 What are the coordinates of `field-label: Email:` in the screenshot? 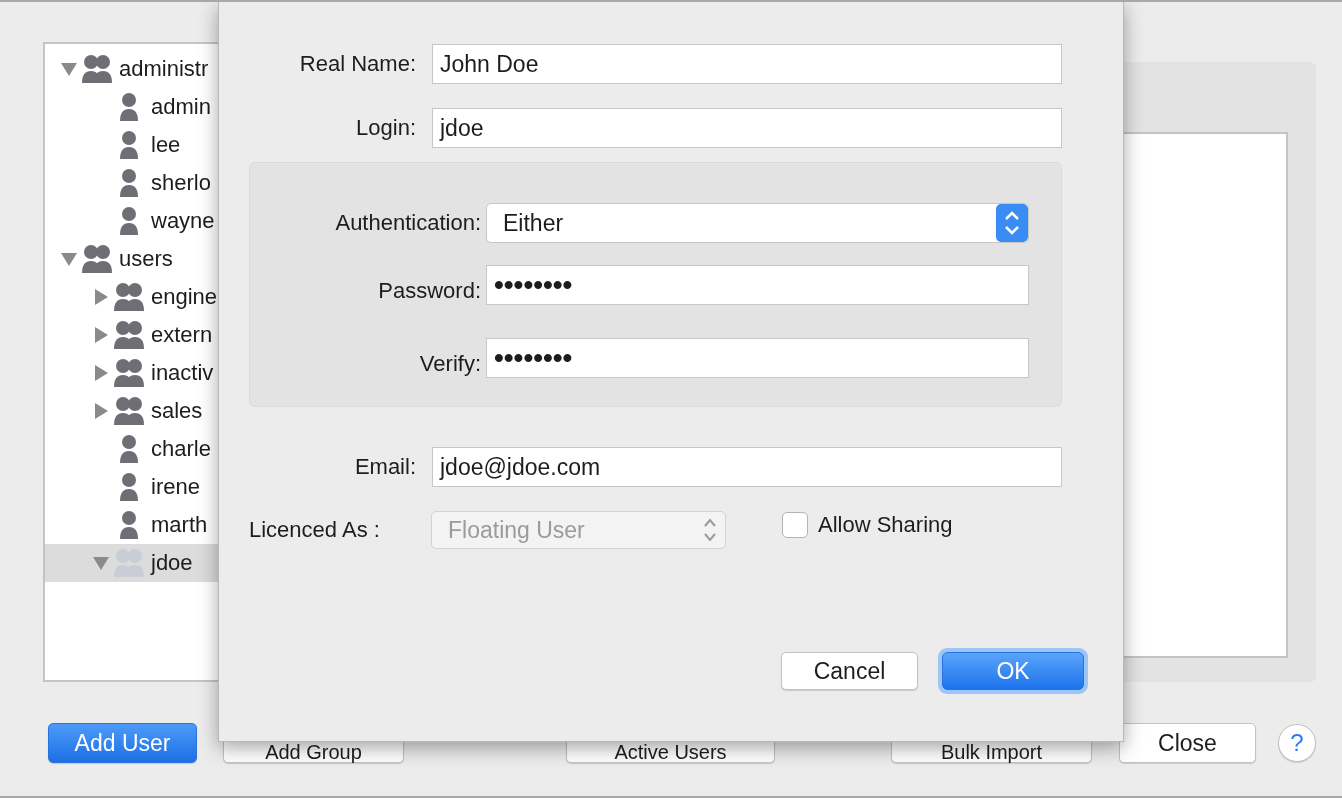 It's located at (384, 467).